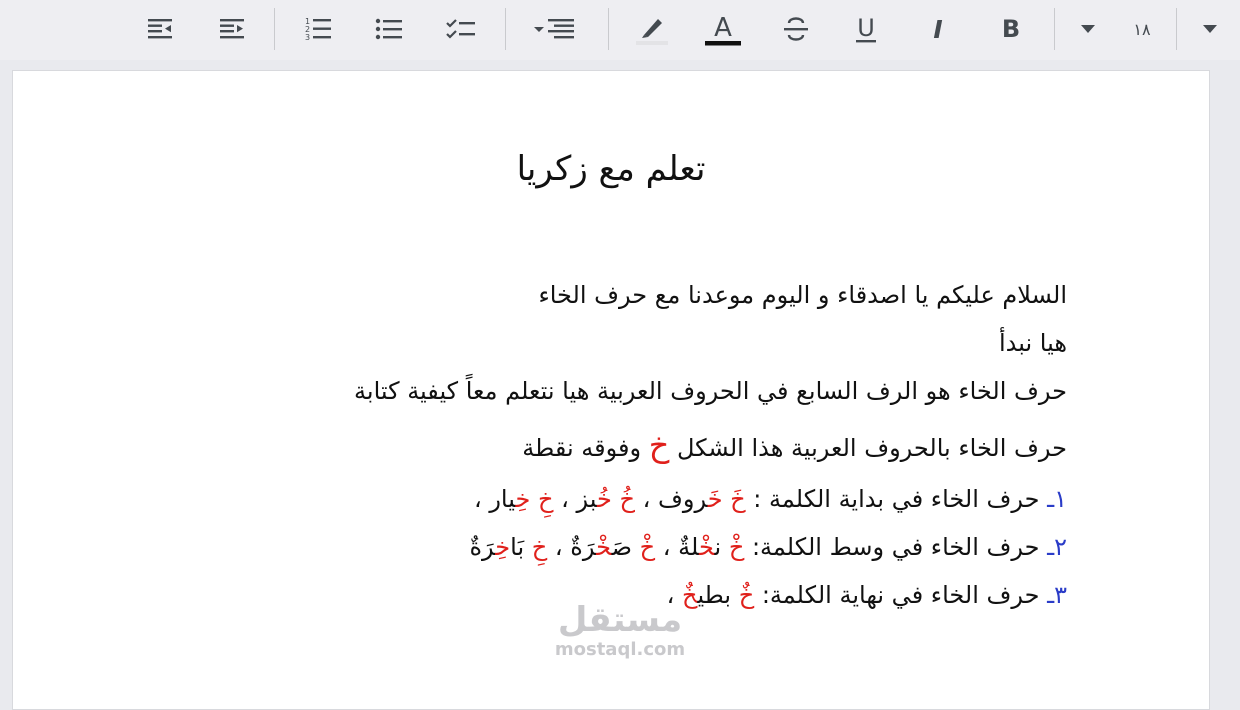 This screenshot has width=1240, height=710. What do you see at coordinates (318, 29) in the screenshot?
I see `numbered-list-icon: 1 2 3` at bounding box center [318, 29].